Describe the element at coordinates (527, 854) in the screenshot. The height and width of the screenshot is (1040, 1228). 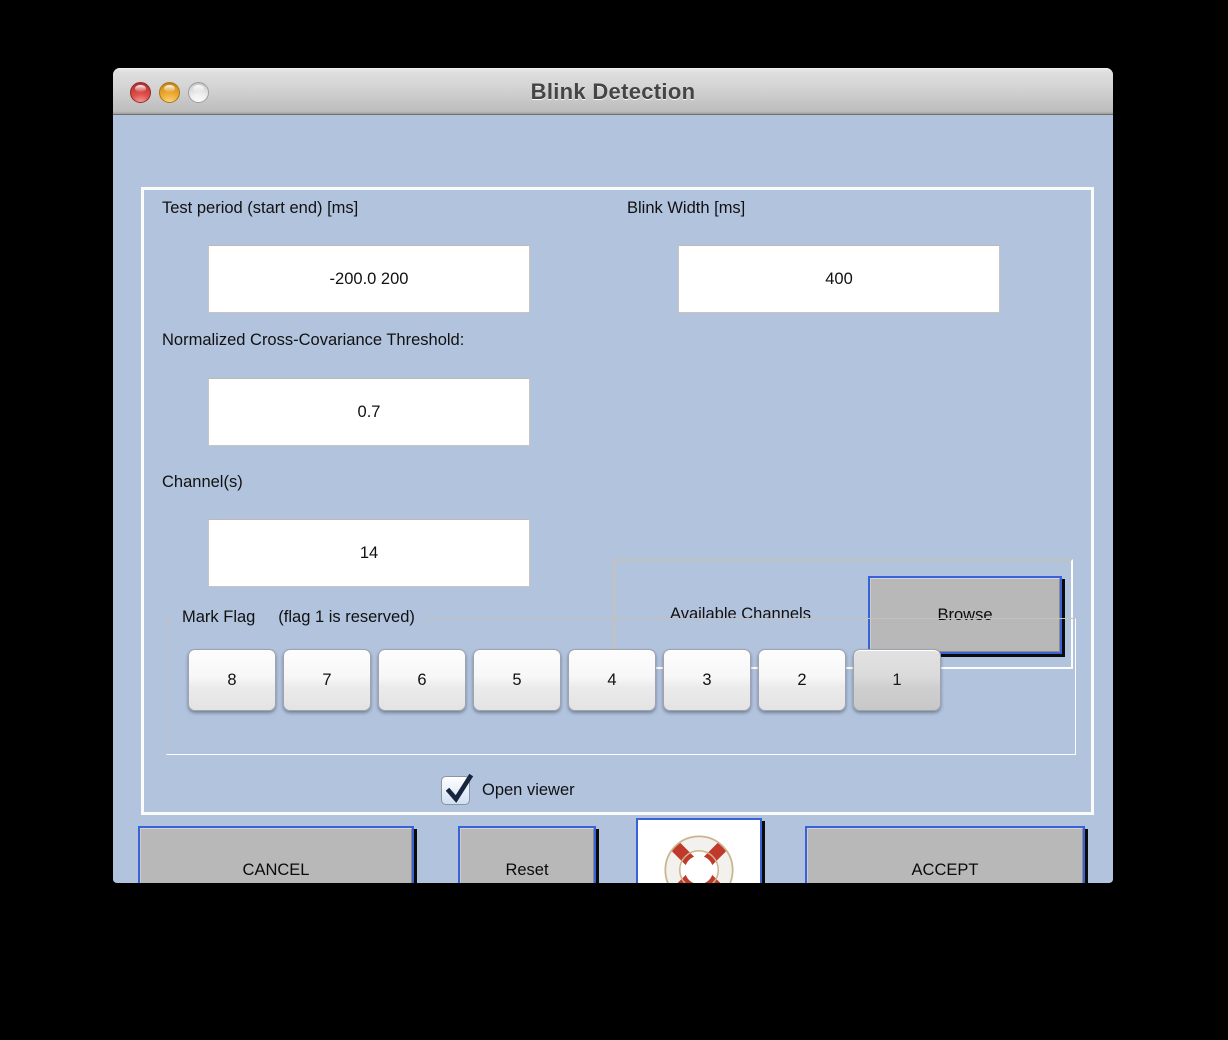
I see `reset-button: Reset` at that location.